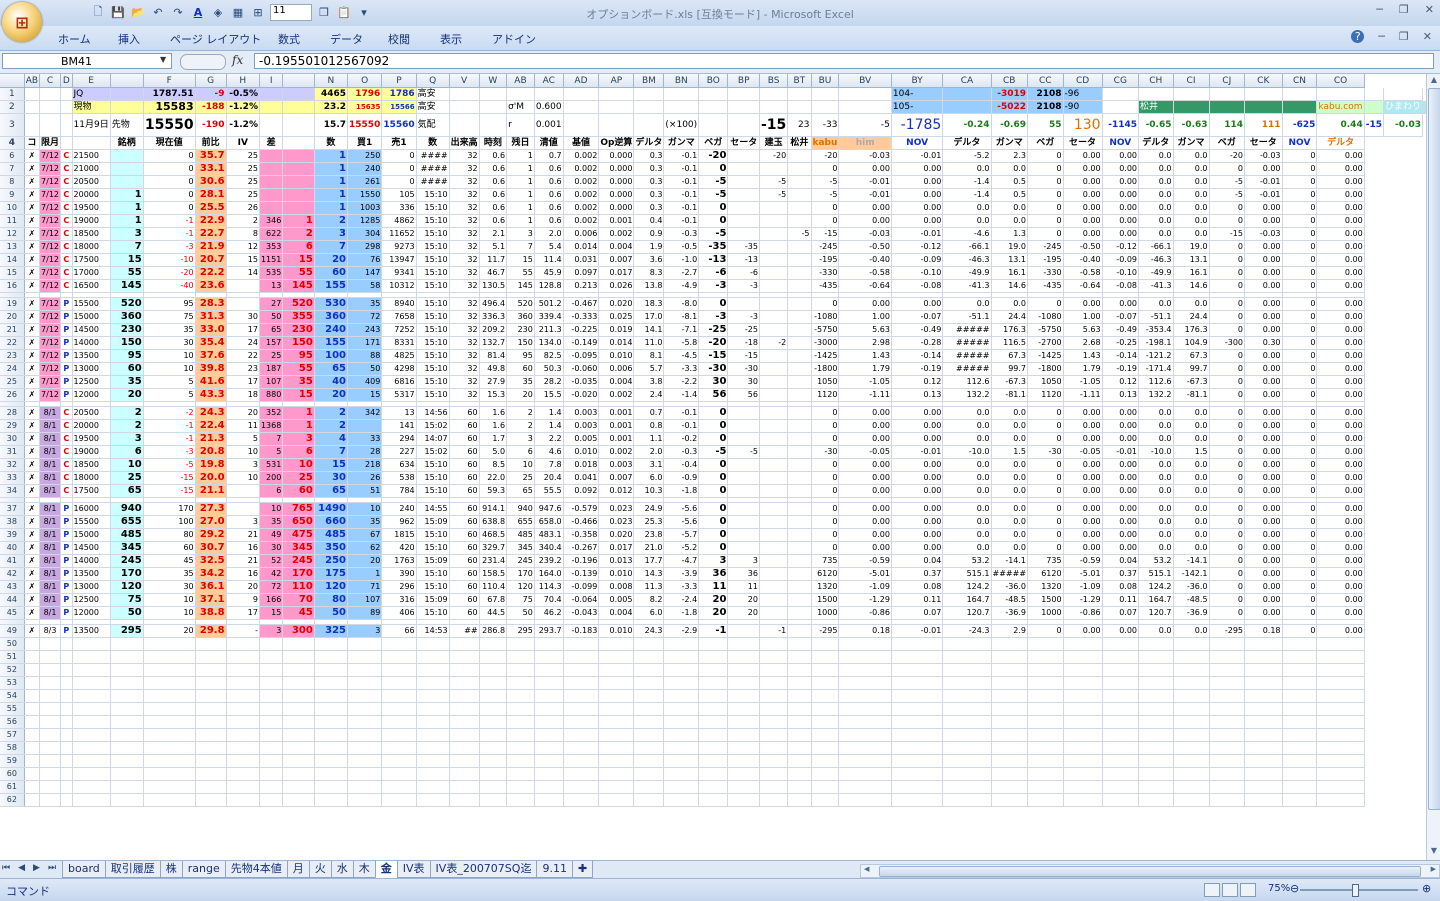 This screenshot has width=1440, height=901. What do you see at coordinates (1083, 369) in the screenshot?
I see `cell: 1.79` at bounding box center [1083, 369].